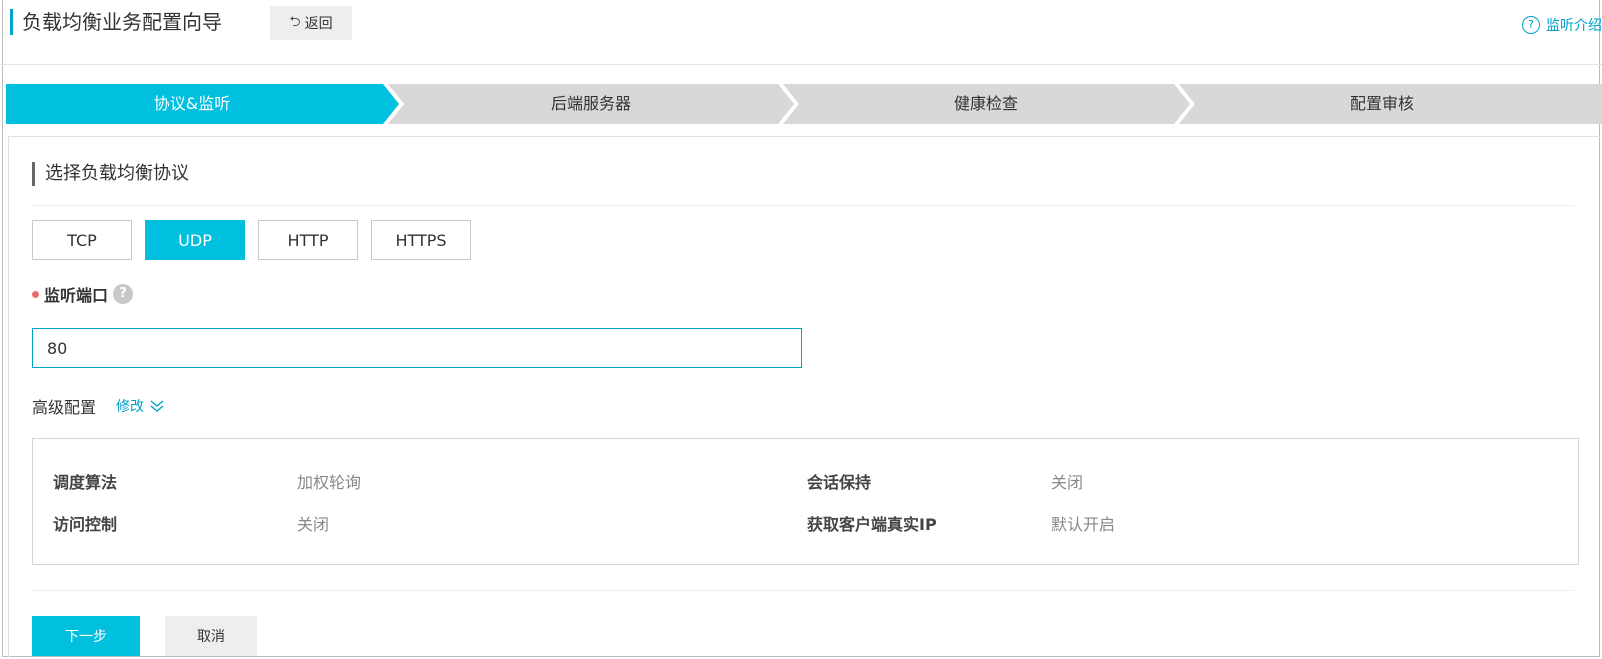 This screenshot has width=1602, height=659. Describe the element at coordinates (295, 22) in the screenshot. I see `undo-icon: ⮌` at that location.